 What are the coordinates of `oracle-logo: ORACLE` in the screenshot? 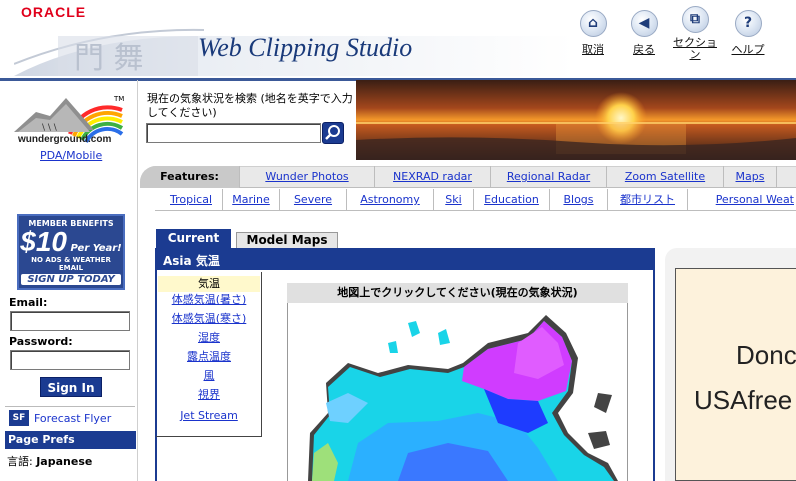 It's located at (54, 12).